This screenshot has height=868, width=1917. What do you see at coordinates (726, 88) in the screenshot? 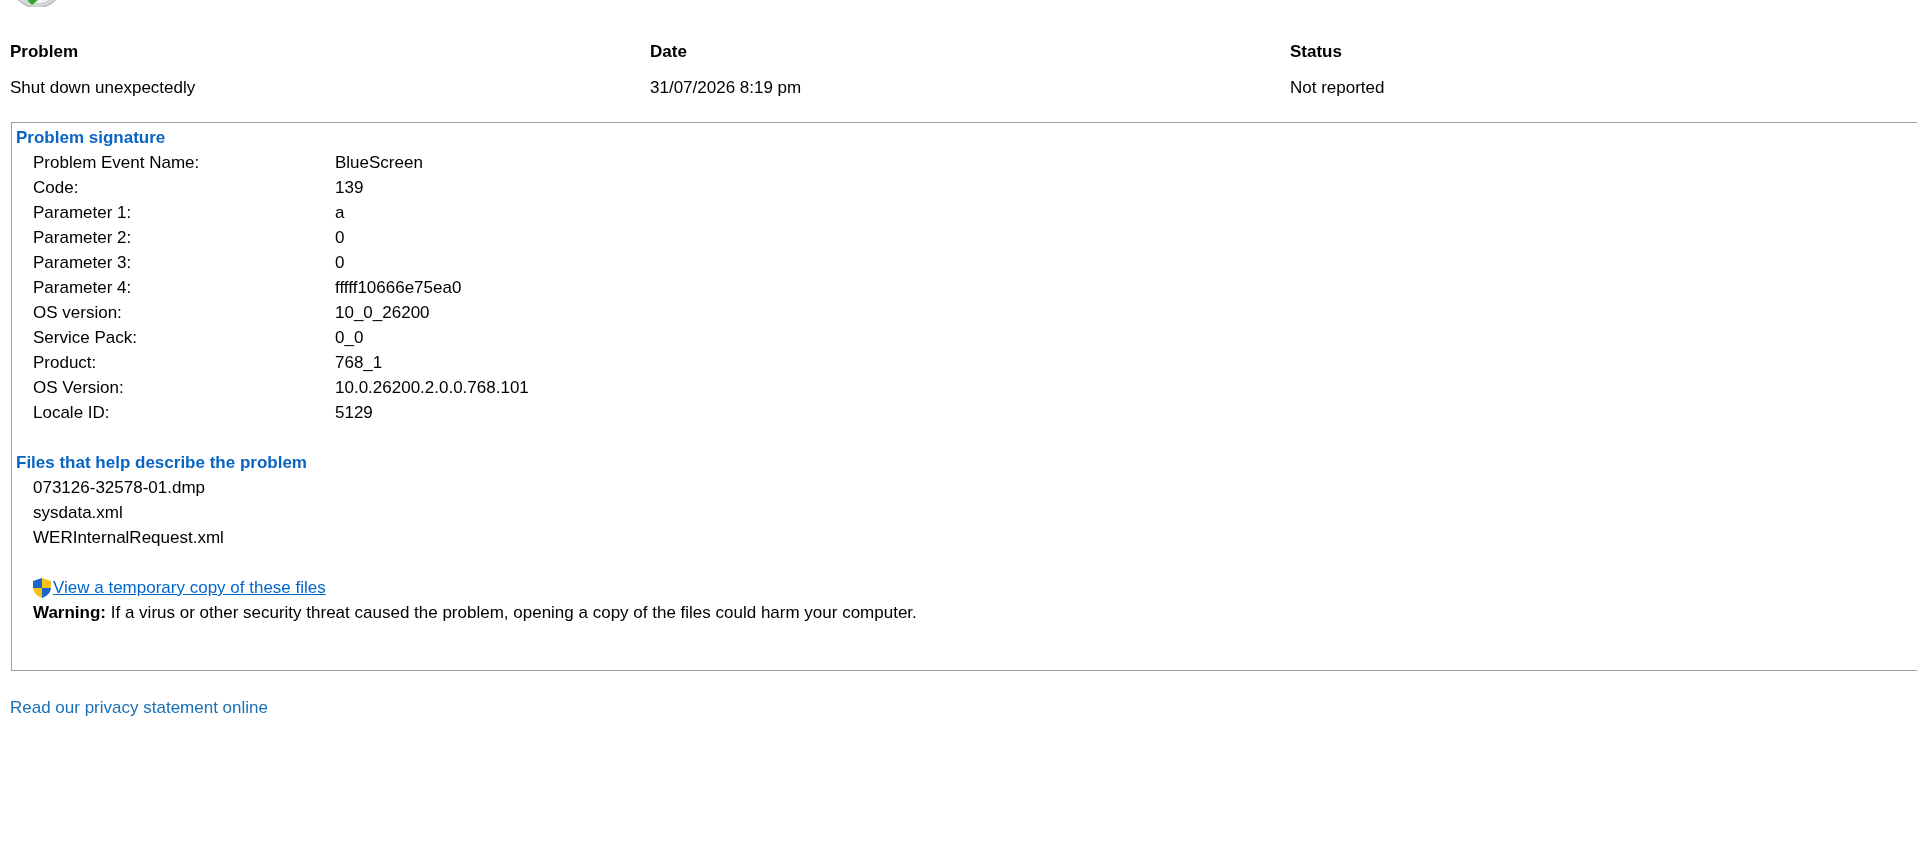
I see `summary-value: 31/07/2026 8:19 pm` at bounding box center [726, 88].